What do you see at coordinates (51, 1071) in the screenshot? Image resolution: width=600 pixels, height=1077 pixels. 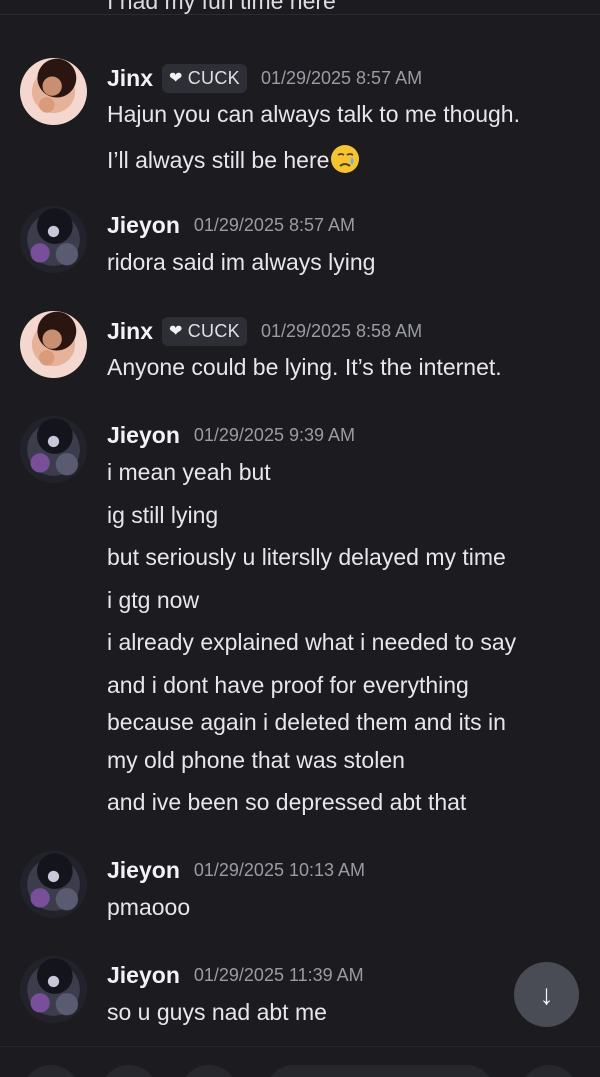 I see `attach-button` at bounding box center [51, 1071].